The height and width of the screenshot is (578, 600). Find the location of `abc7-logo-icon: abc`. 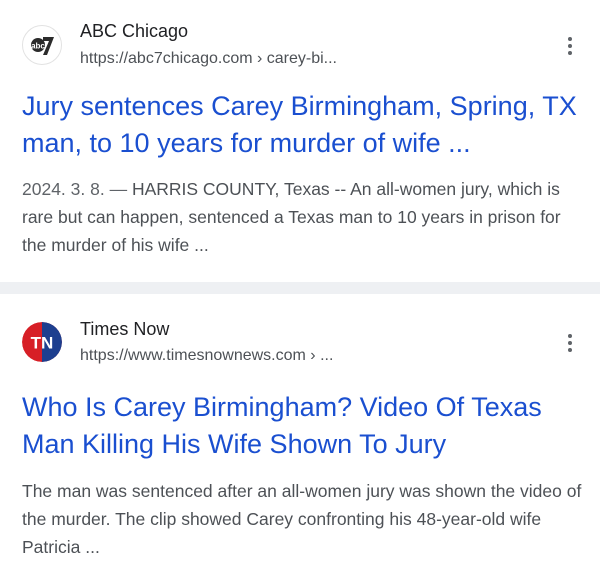

abc7-logo-icon: abc is located at coordinates (42, 45).